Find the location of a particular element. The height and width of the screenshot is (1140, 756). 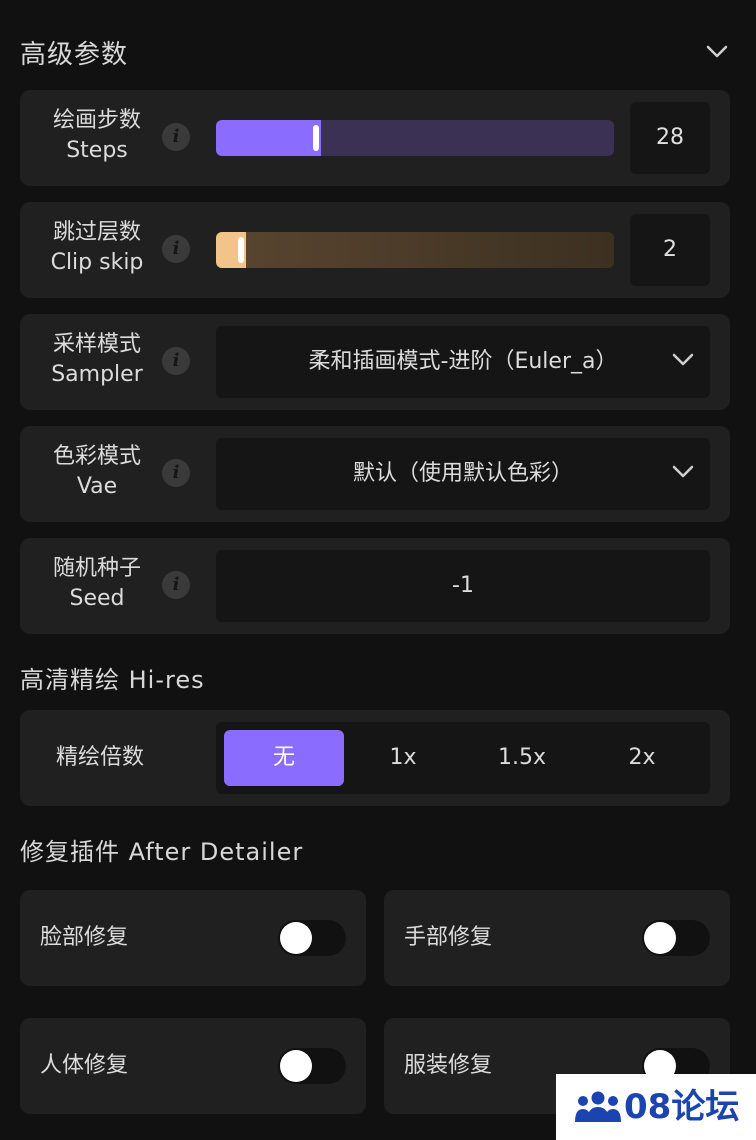

vae-card: 色彩模式 Vae i 默认（使用默认色彩） is located at coordinates (375, 474).